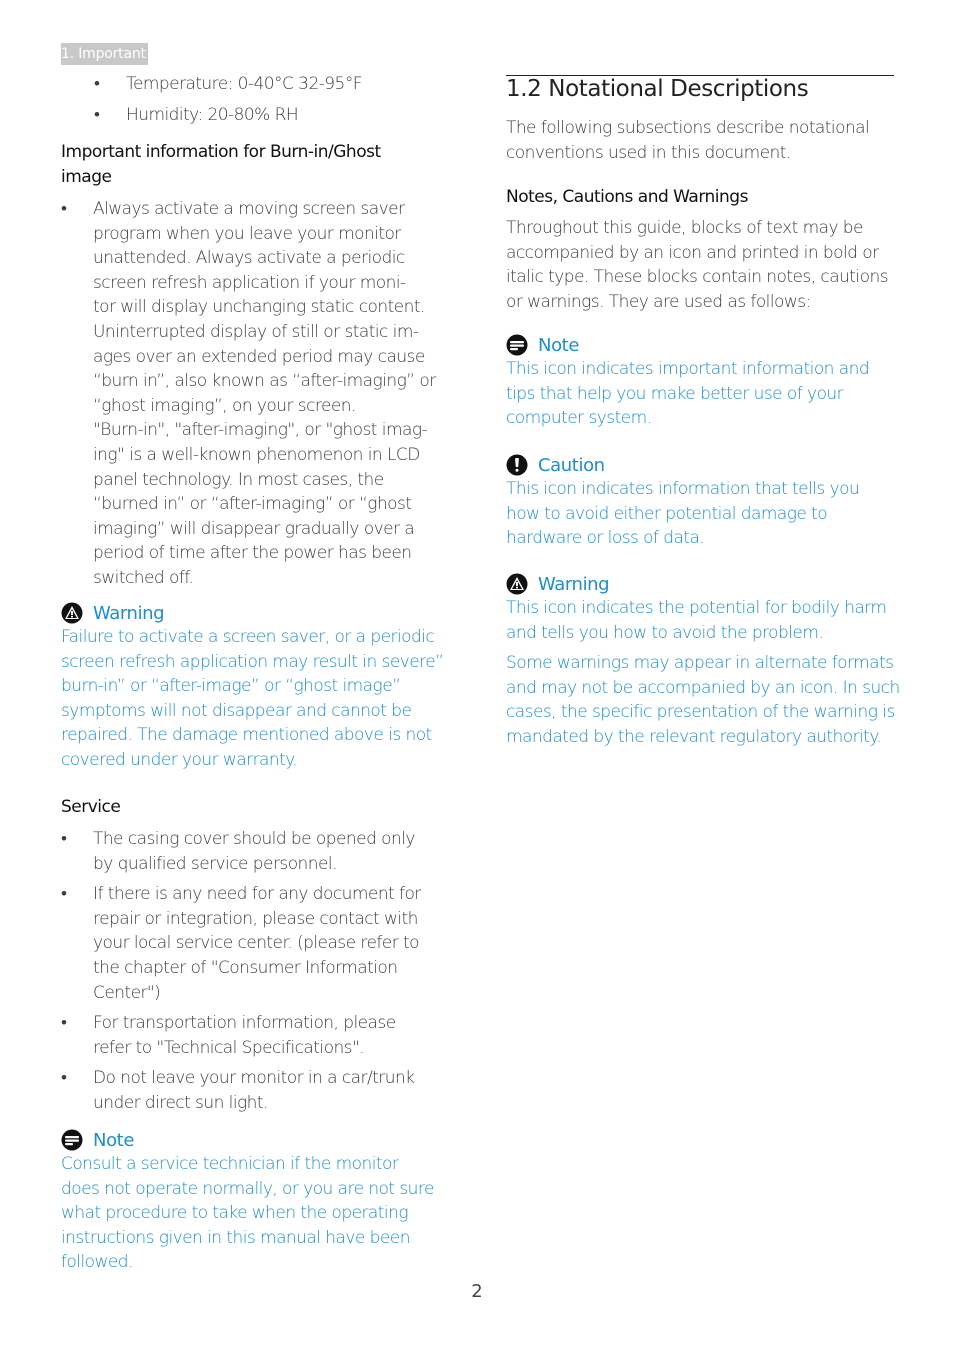 This screenshot has width=954, height=1354. I want to click on text-line: program when you leave your monitor, so click(247, 233).